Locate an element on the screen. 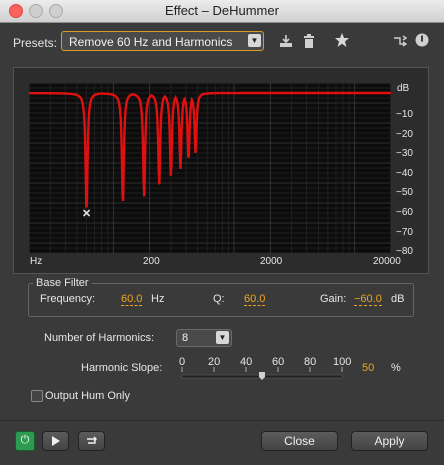 The width and height of the screenshot is (444, 465). loop-icon is located at coordinates (91, 440).